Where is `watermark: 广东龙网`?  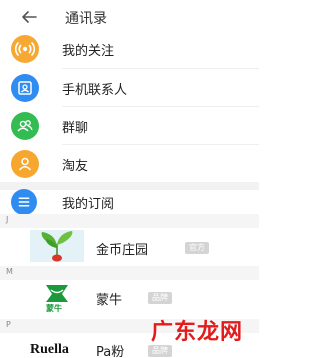
watermark: 广东龙网 is located at coordinates (196, 332).